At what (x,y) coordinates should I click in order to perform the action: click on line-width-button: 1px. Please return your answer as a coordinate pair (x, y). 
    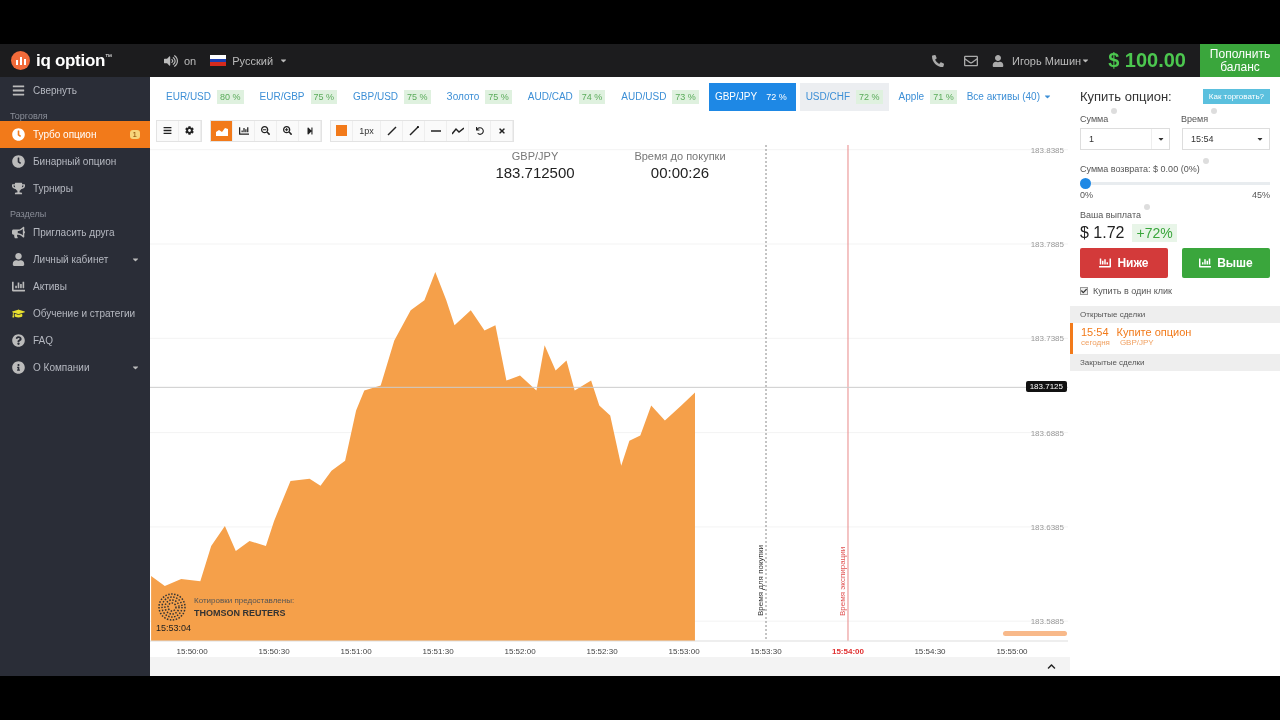
    Looking at the image, I should click on (367, 130).